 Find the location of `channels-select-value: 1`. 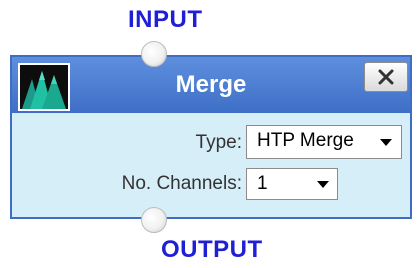

channels-select-value: 1 is located at coordinates (262, 183).